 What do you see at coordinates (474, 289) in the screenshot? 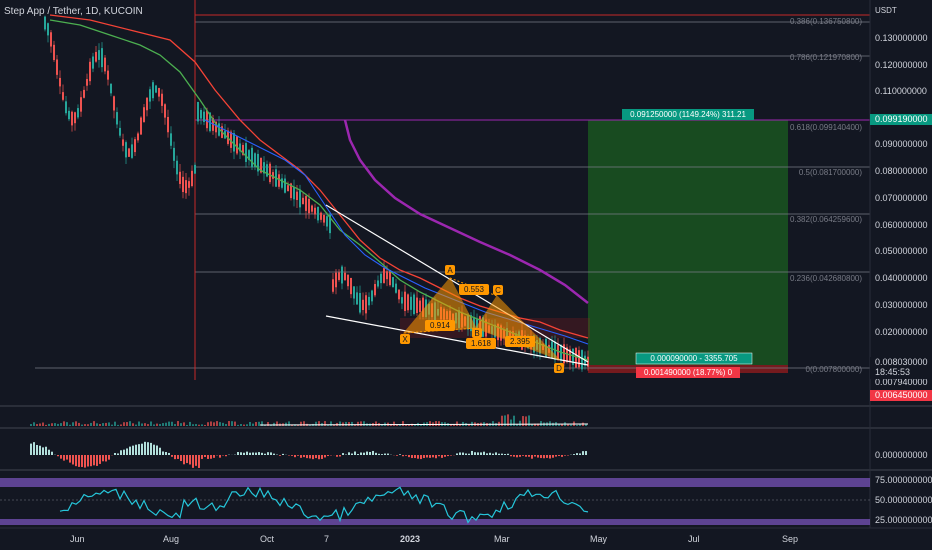
I see `ratio-ac: 0.553` at bounding box center [474, 289].